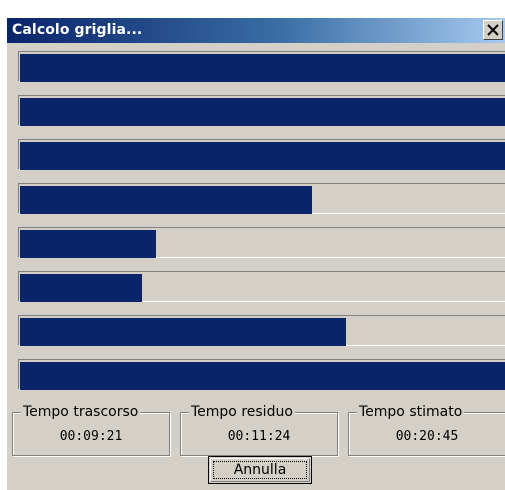 Image resolution: width=505 pixels, height=490 pixels. Describe the element at coordinates (91, 436) in the screenshot. I see `elapsed-time-value: 00:09:21` at that location.